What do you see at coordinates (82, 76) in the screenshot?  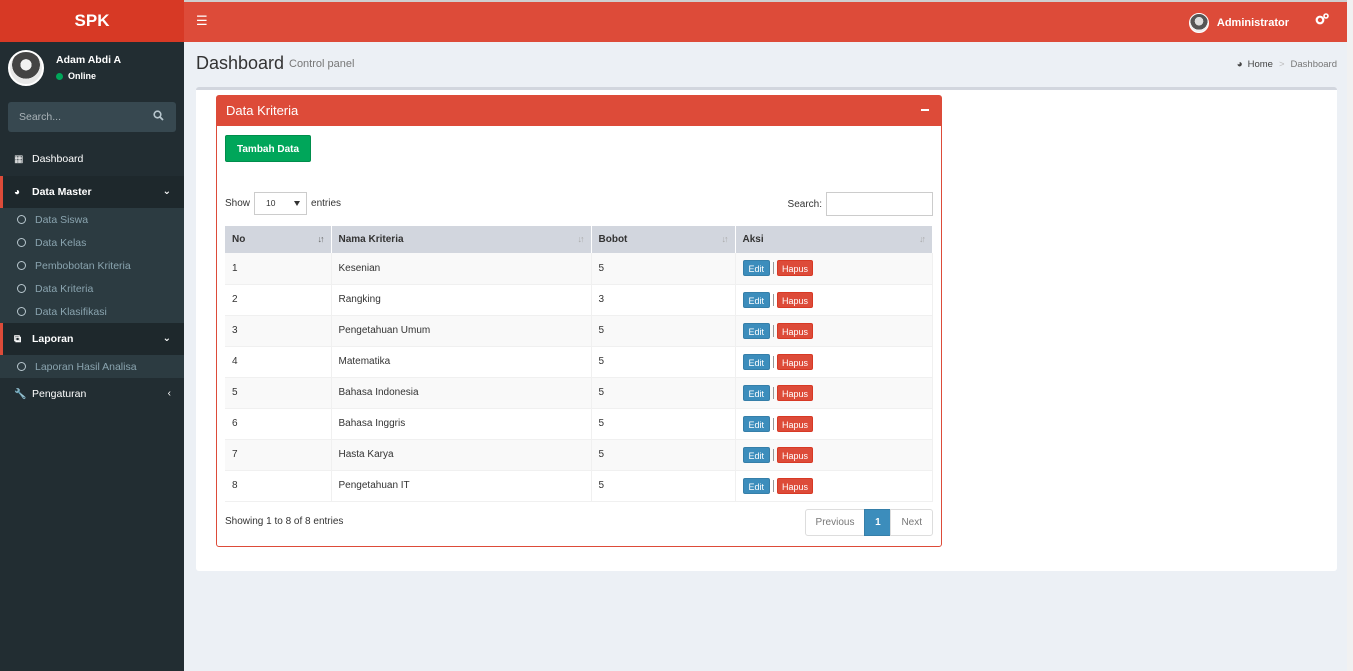 I see `status-text: Online` at bounding box center [82, 76].